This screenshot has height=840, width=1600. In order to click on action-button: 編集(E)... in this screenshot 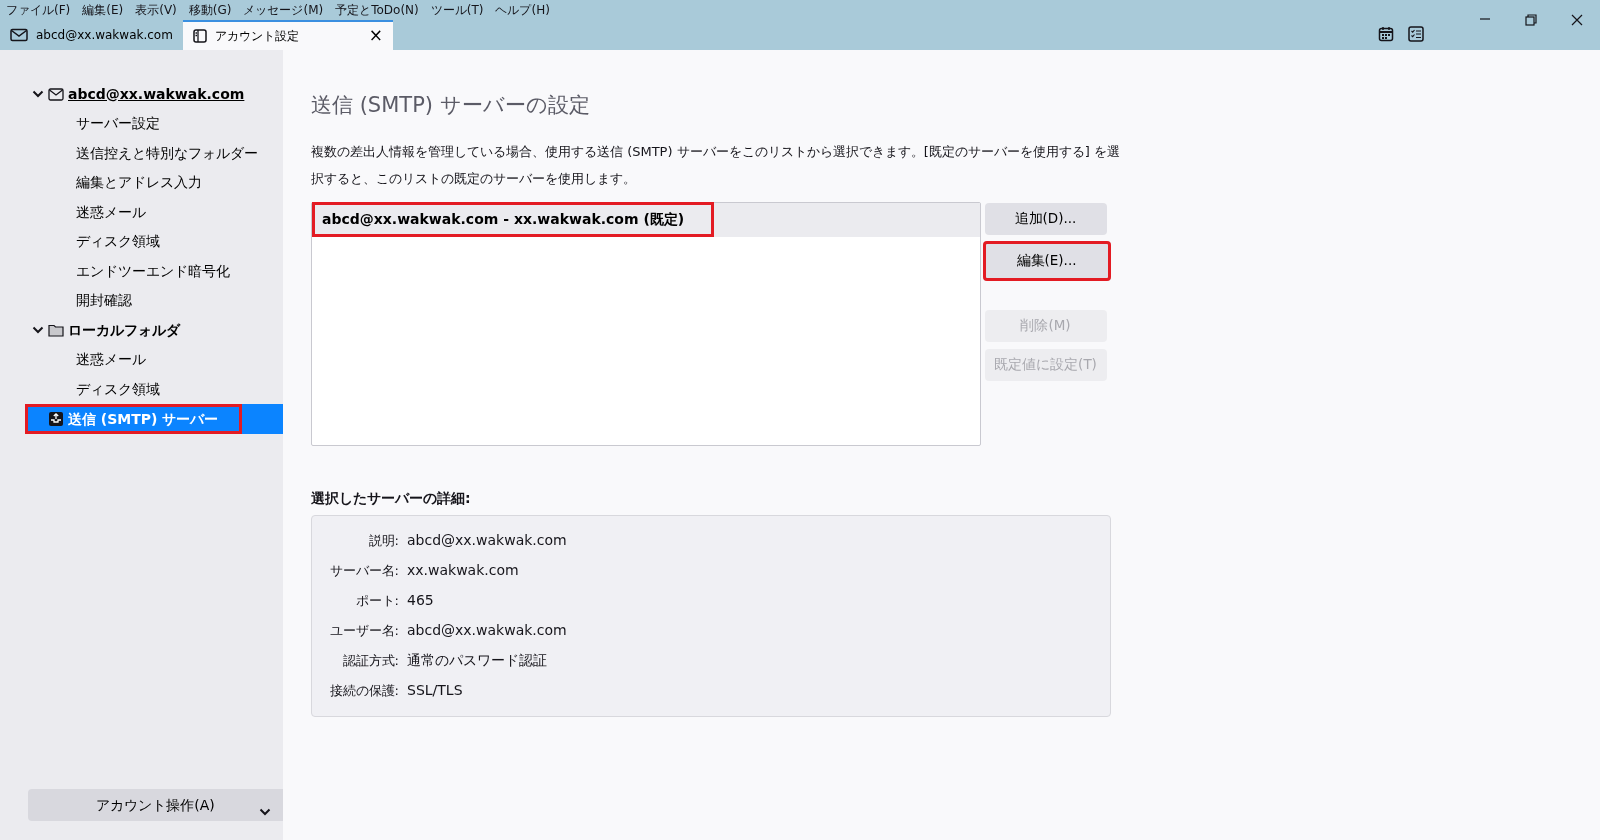, I will do `click(1046, 260)`.